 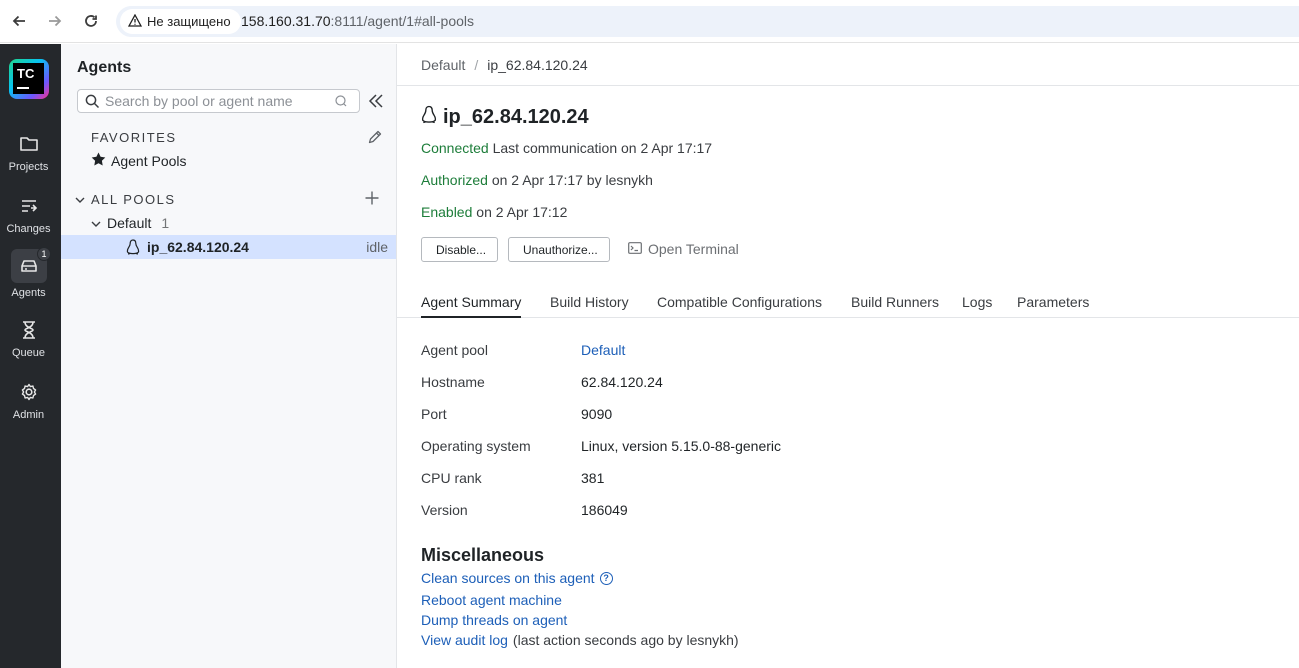 I want to click on terminal-icon, so click(x=635, y=249).